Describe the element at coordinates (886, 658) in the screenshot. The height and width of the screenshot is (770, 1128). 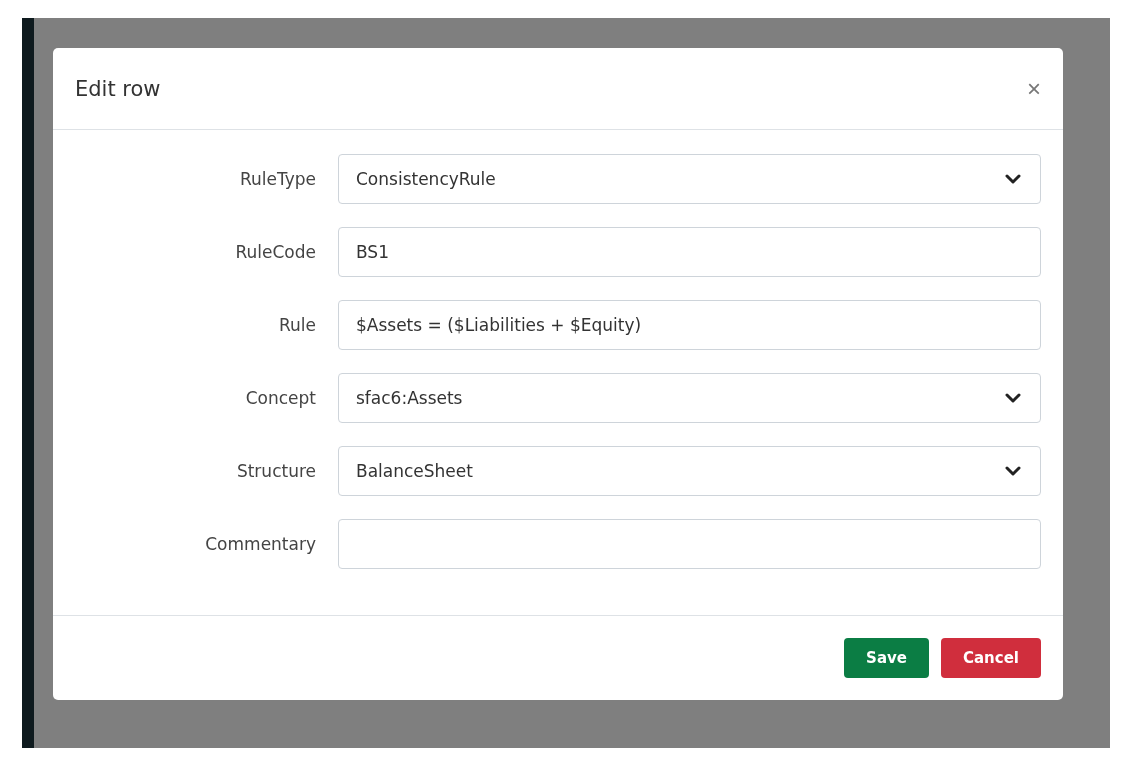
I see `save-button: Save` at that location.